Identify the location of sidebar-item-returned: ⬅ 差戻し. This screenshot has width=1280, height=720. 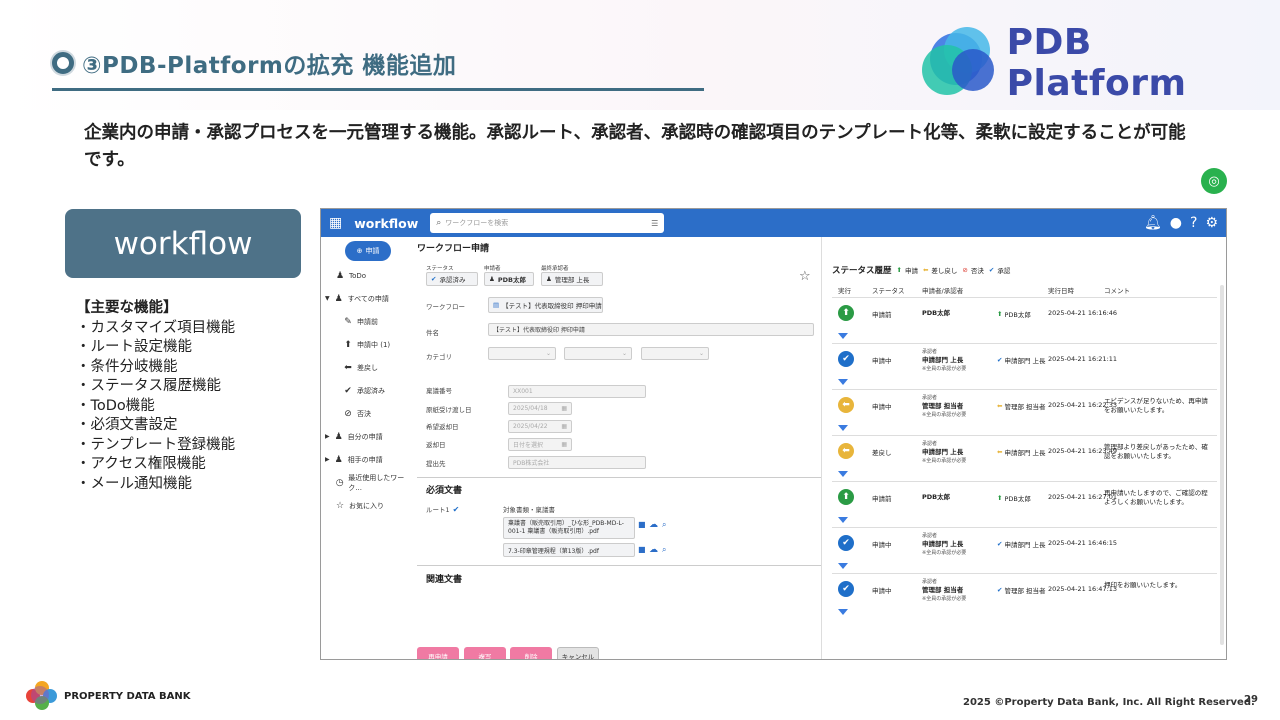
(367, 367).